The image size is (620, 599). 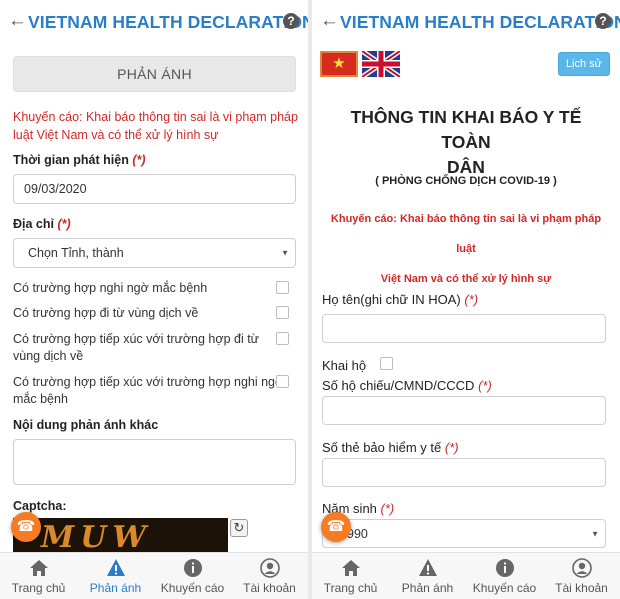 I want to click on province-select: Chọn Tỉnh, thành ▼, so click(x=154, y=253).